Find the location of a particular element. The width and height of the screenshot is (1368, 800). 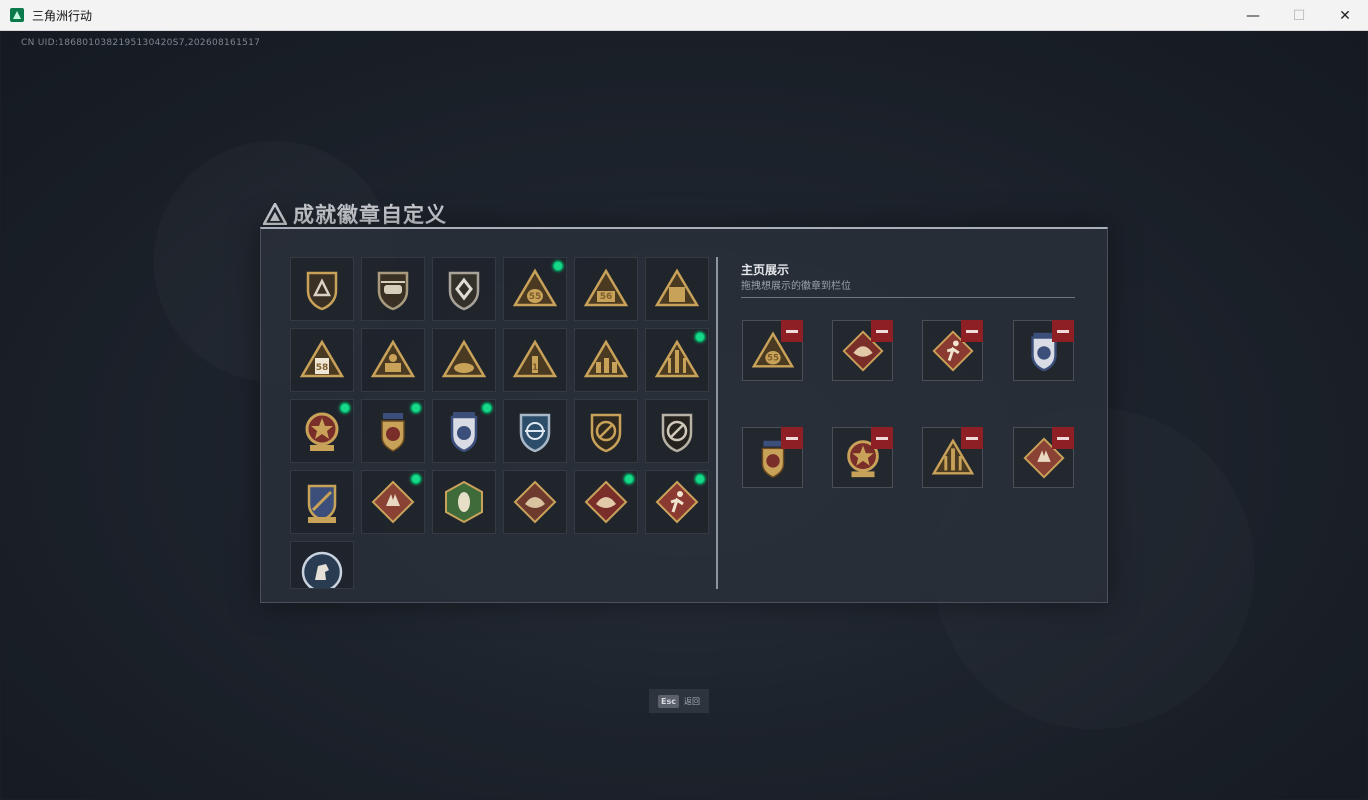

helicopter-shield-icon is located at coordinates (393, 289).